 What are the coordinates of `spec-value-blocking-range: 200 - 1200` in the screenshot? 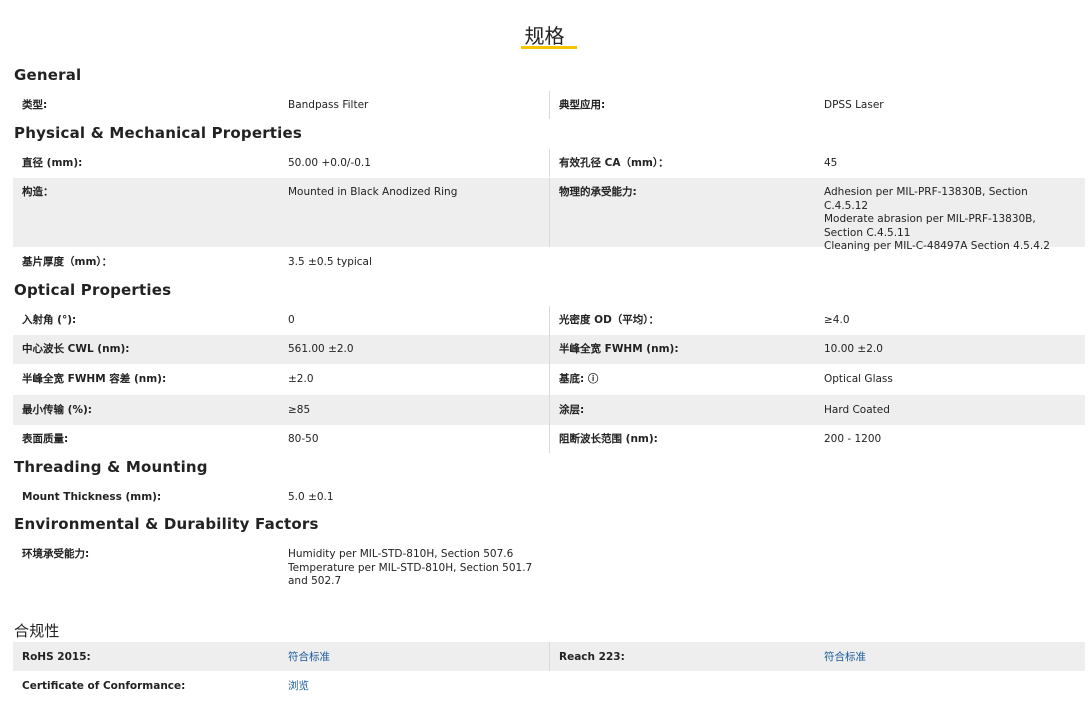 It's located at (853, 439).